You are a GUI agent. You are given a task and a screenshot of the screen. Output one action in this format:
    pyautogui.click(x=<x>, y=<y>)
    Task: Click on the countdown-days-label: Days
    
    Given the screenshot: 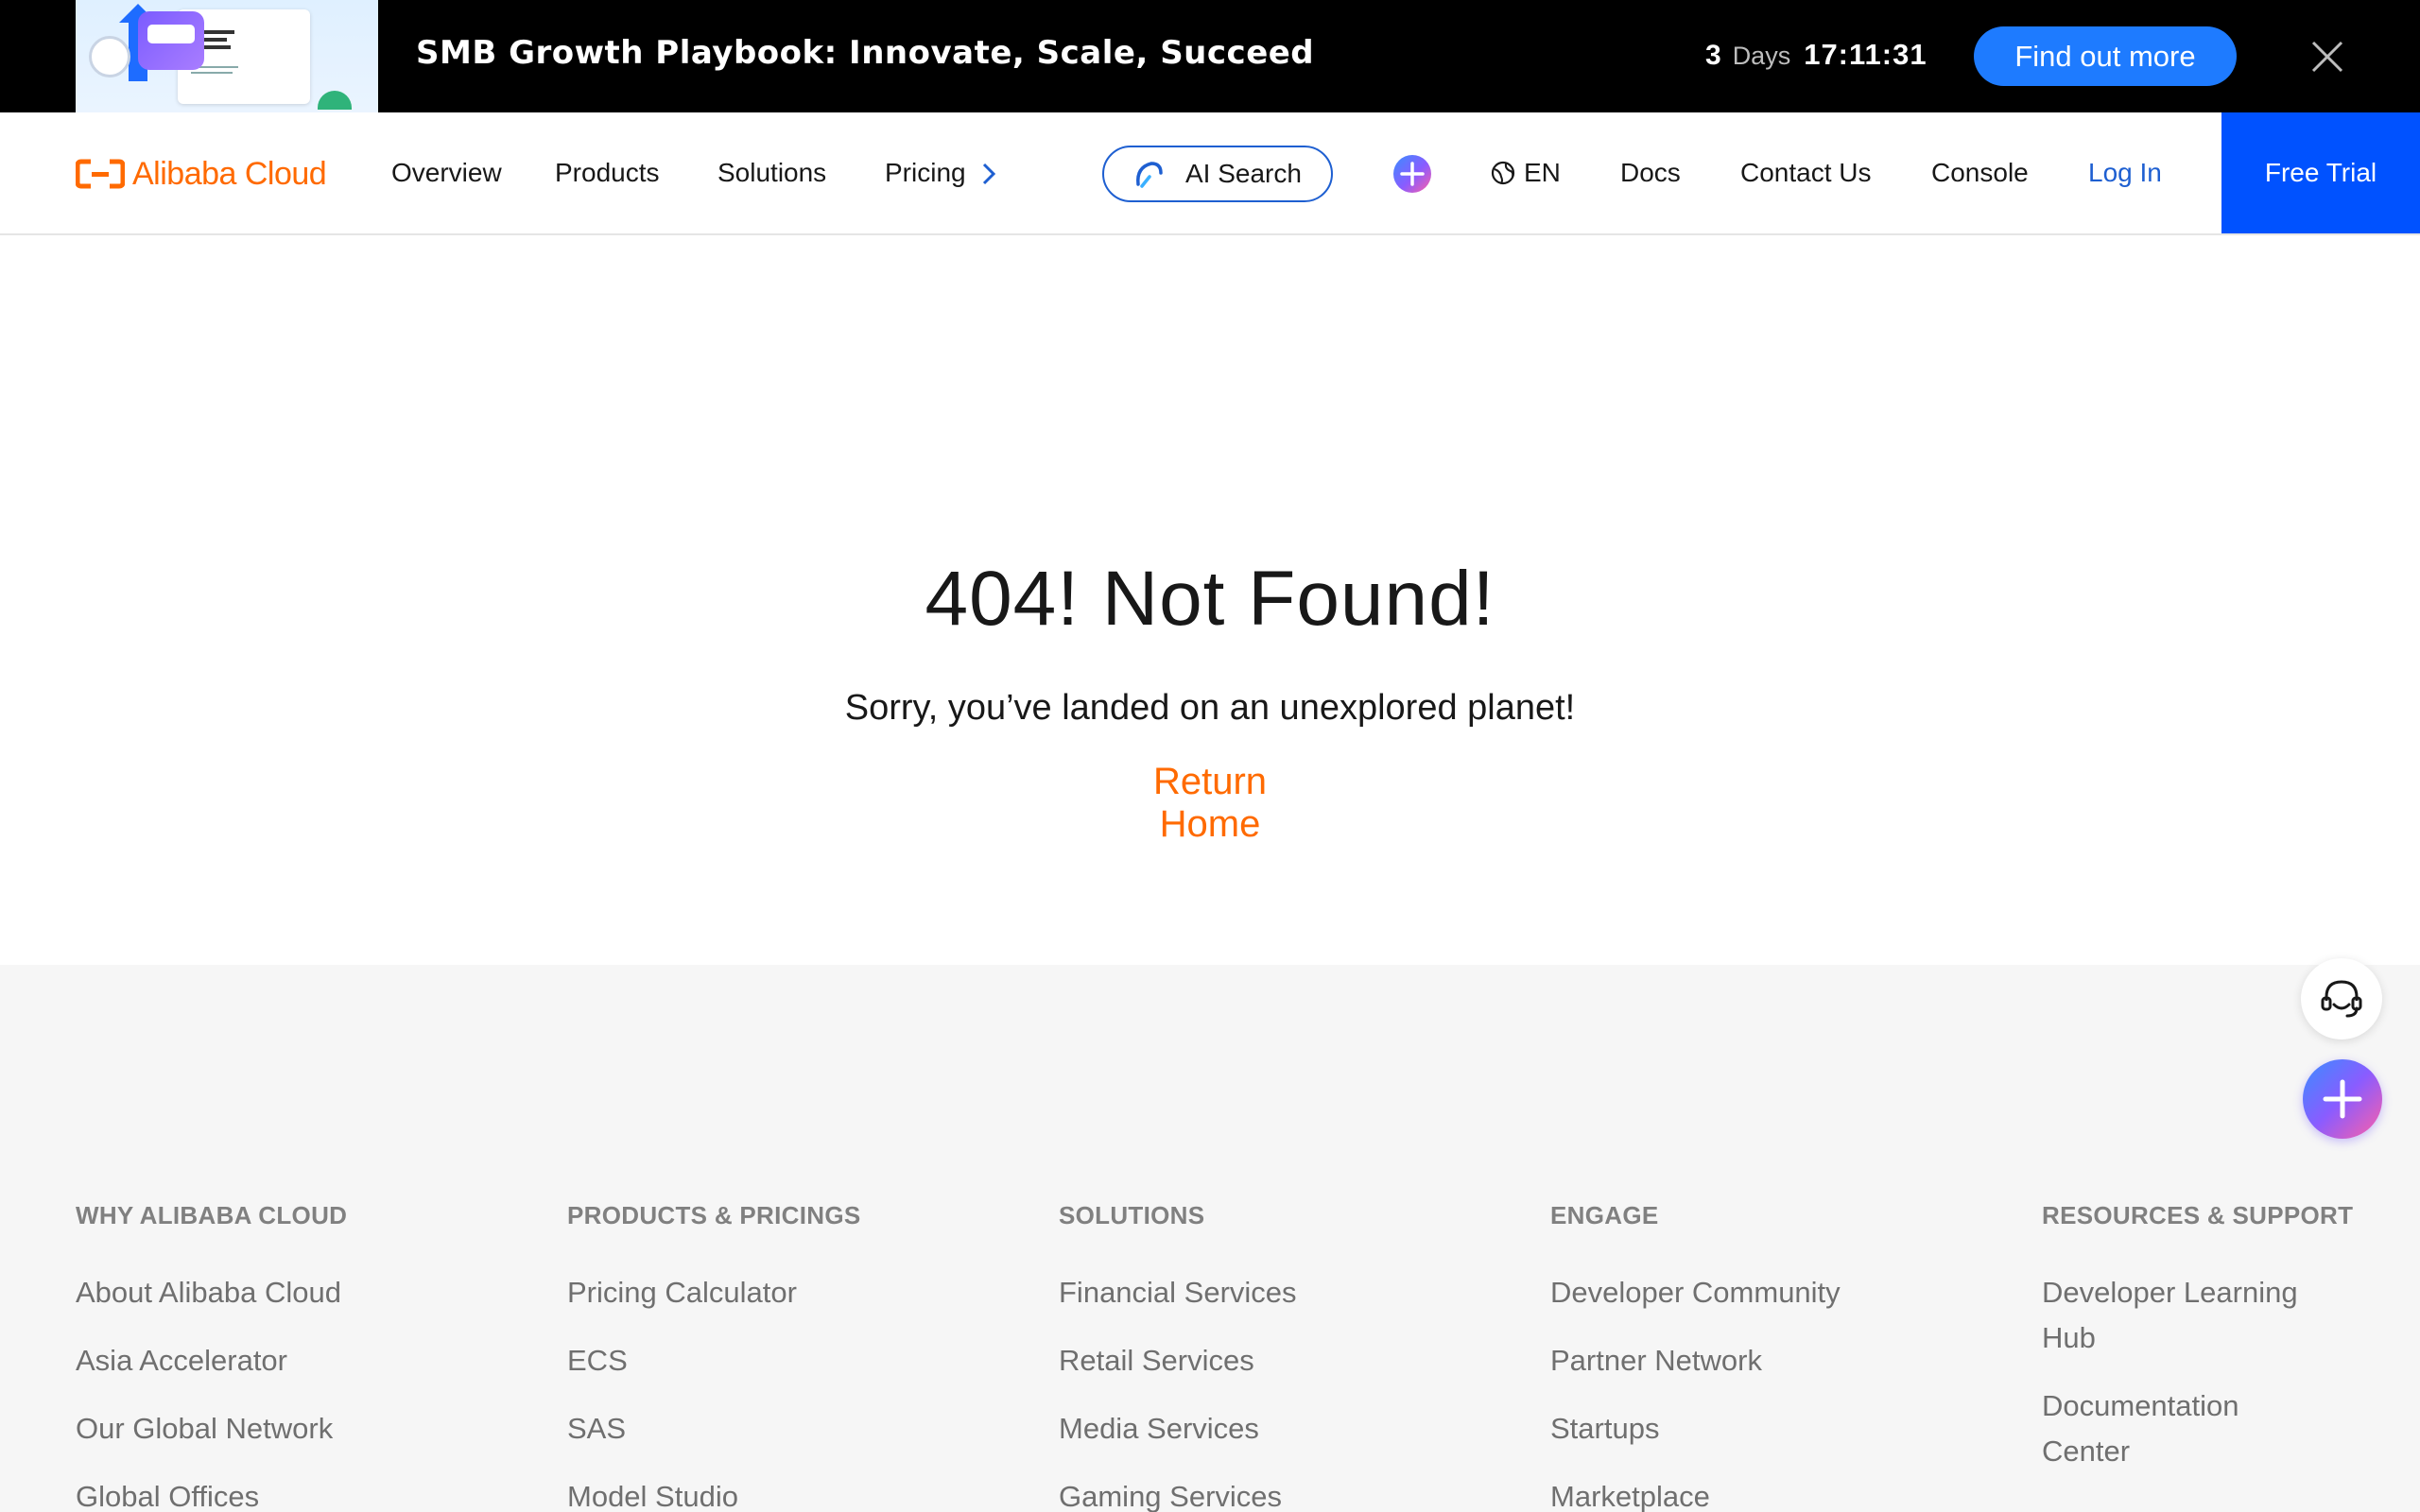 What is the action you would take?
    pyautogui.click(x=1761, y=56)
    